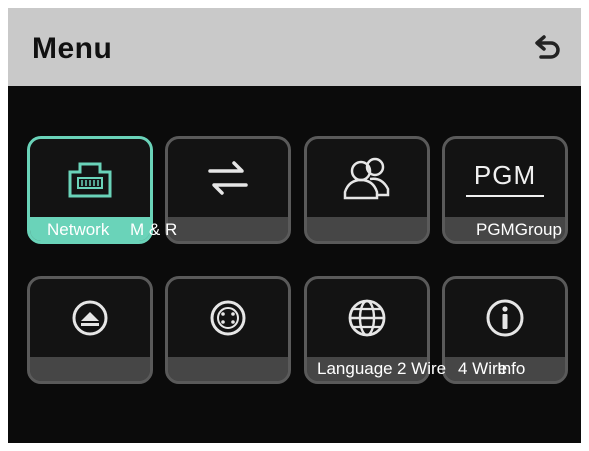 This screenshot has height=451, width=589. Describe the element at coordinates (422, 368) in the screenshot. I see `label-2-wire: 2 Wire` at that location.